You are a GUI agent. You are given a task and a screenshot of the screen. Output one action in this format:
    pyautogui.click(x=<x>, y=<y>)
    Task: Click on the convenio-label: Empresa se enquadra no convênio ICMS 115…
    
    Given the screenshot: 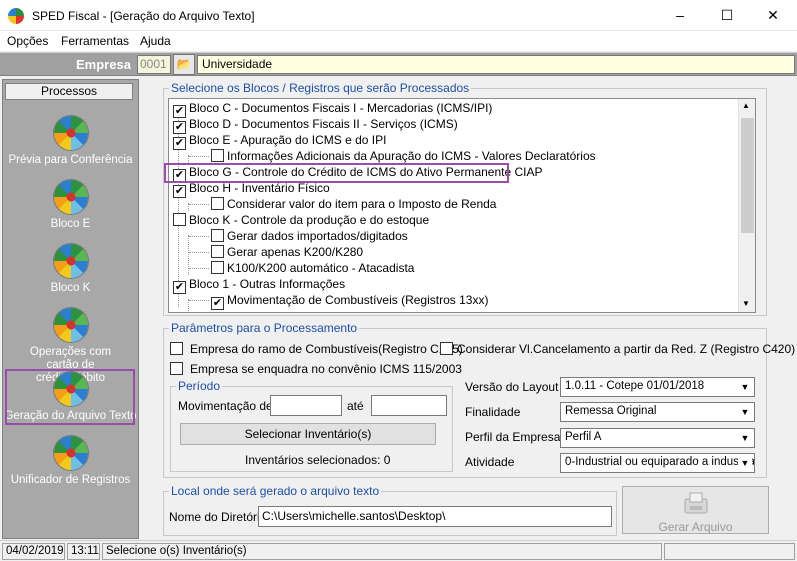 What is the action you would take?
    pyautogui.click(x=326, y=369)
    